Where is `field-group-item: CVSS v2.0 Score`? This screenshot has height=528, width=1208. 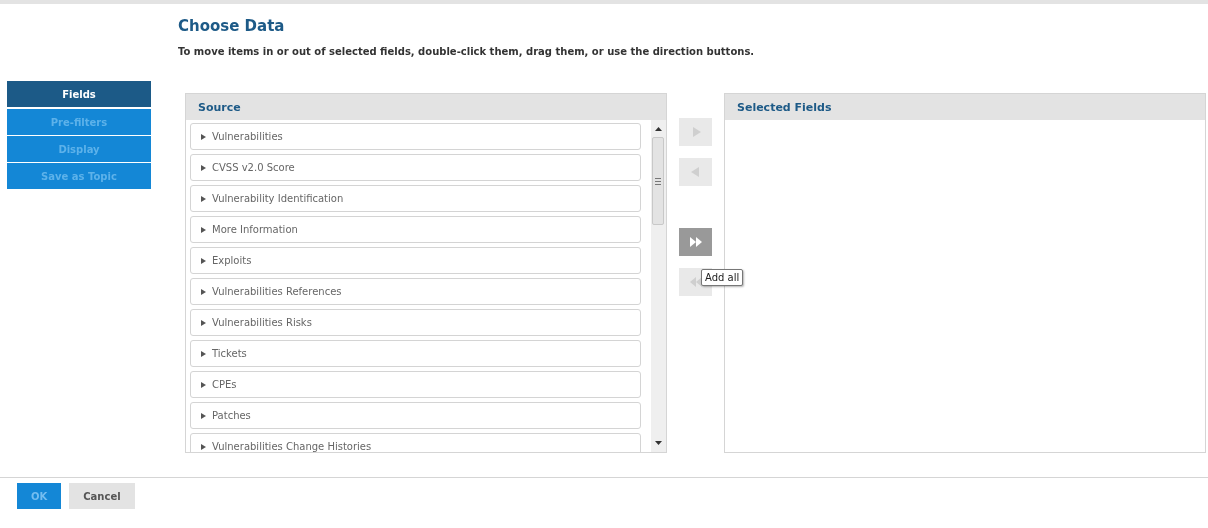
field-group-item: CVSS v2.0 Score is located at coordinates (415, 167).